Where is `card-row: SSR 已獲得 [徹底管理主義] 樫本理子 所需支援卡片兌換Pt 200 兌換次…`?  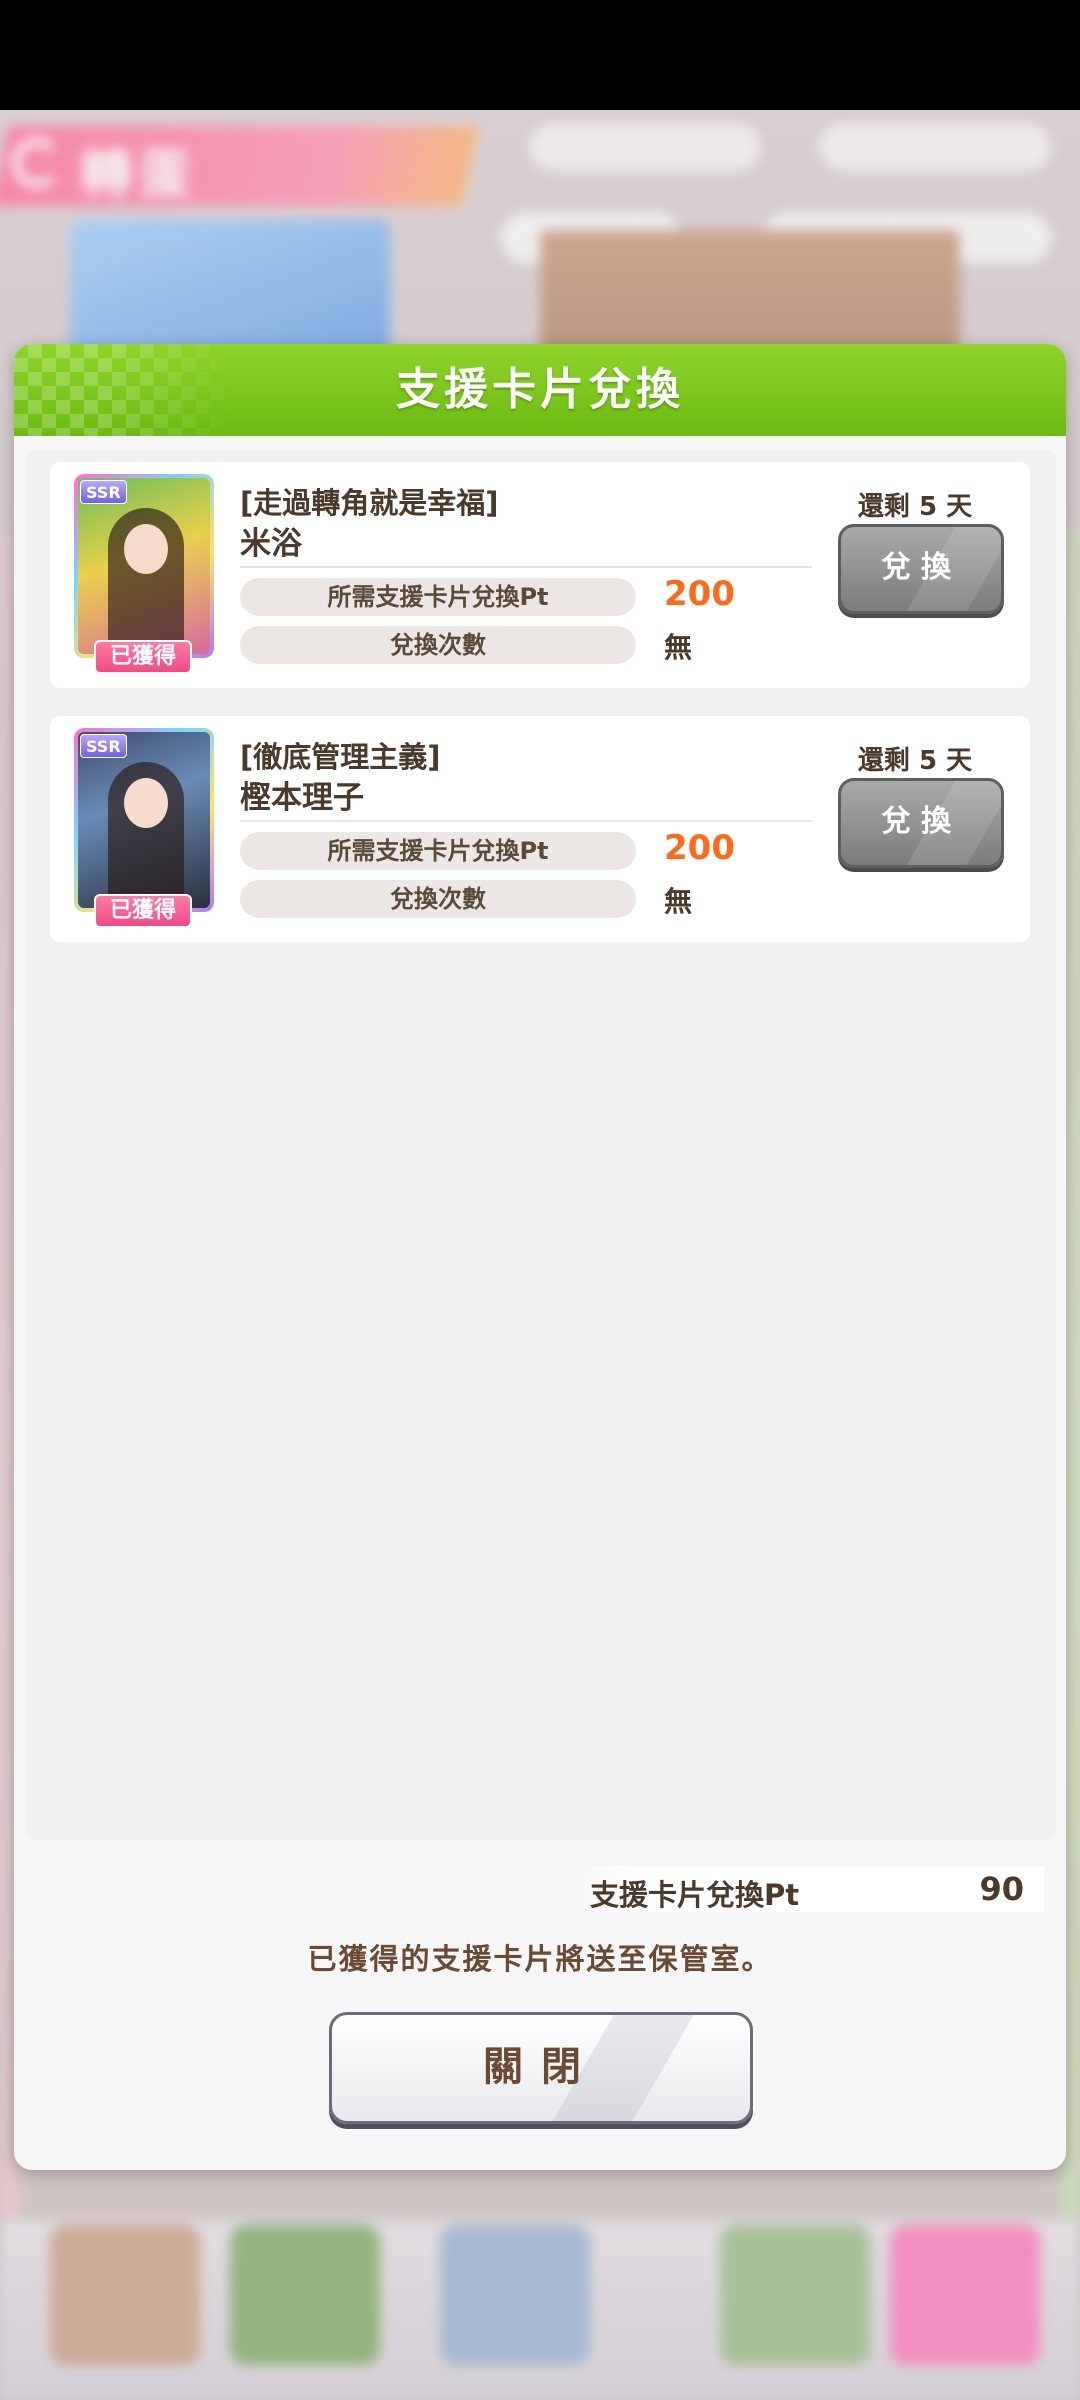
card-row: SSR 已獲得 [徹底管理主義] 樫本理子 所需支援卡片兌換Pt 200 兌換次… is located at coordinates (540, 829).